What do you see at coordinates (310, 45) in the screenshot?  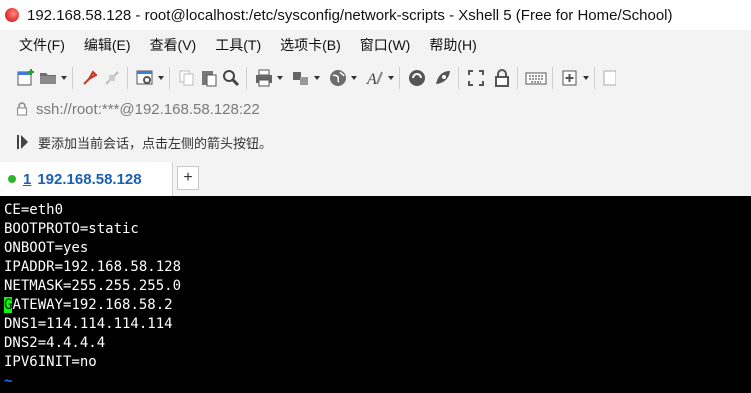 I see `menu-tab: 选项卡(B)` at bounding box center [310, 45].